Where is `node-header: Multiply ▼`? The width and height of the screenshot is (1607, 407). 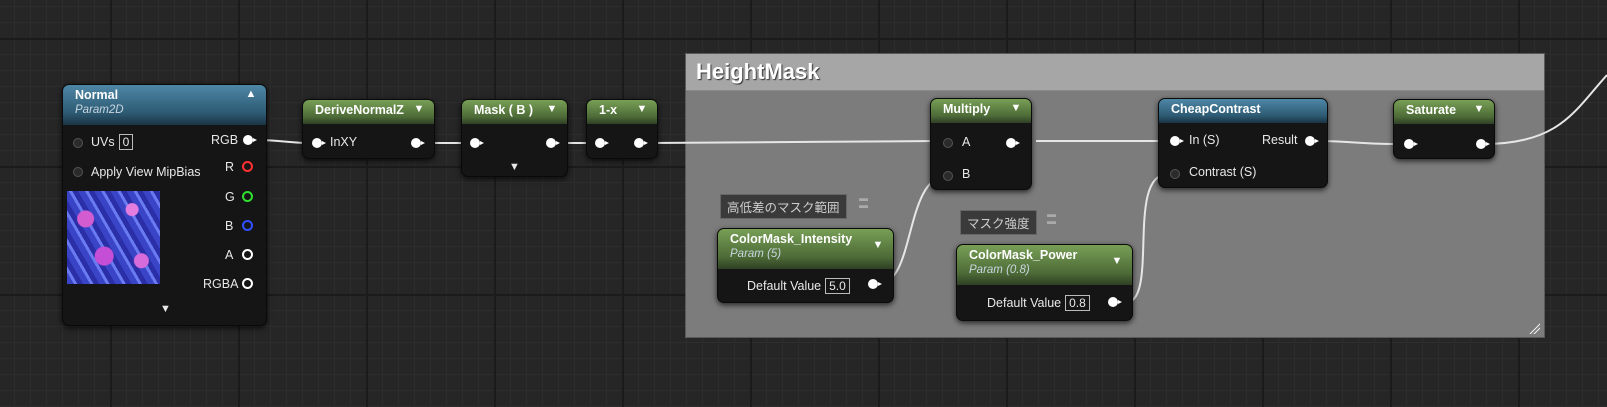
node-header: Multiply ▼ is located at coordinates (981, 111).